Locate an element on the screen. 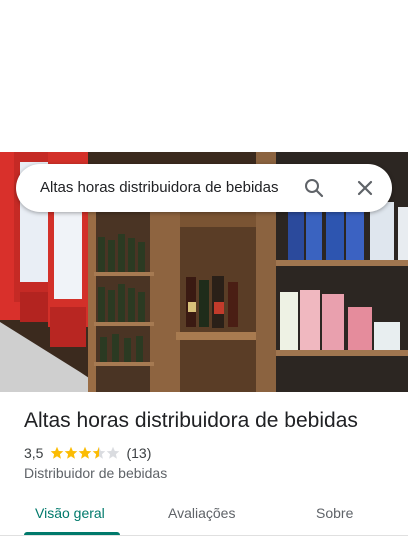  search-bar: Altas horas distribuidora de bebidas is located at coordinates (204, 188).